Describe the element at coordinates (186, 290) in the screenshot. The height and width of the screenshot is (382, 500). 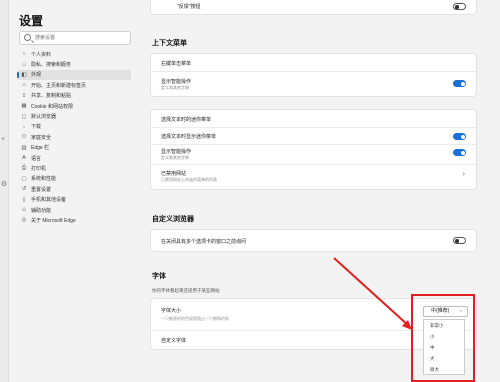
I see `fonts-subtitle: 你的字体看起来还适用于某些网站` at that location.